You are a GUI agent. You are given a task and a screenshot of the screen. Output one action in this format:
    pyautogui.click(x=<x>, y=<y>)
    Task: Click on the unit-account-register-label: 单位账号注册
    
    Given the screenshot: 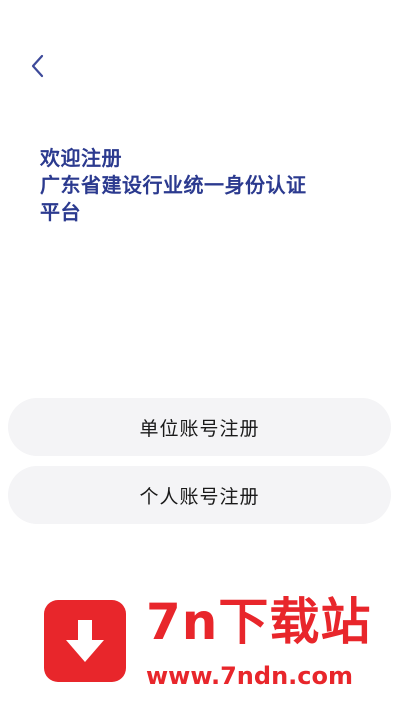 What is the action you would take?
    pyautogui.click(x=199, y=428)
    